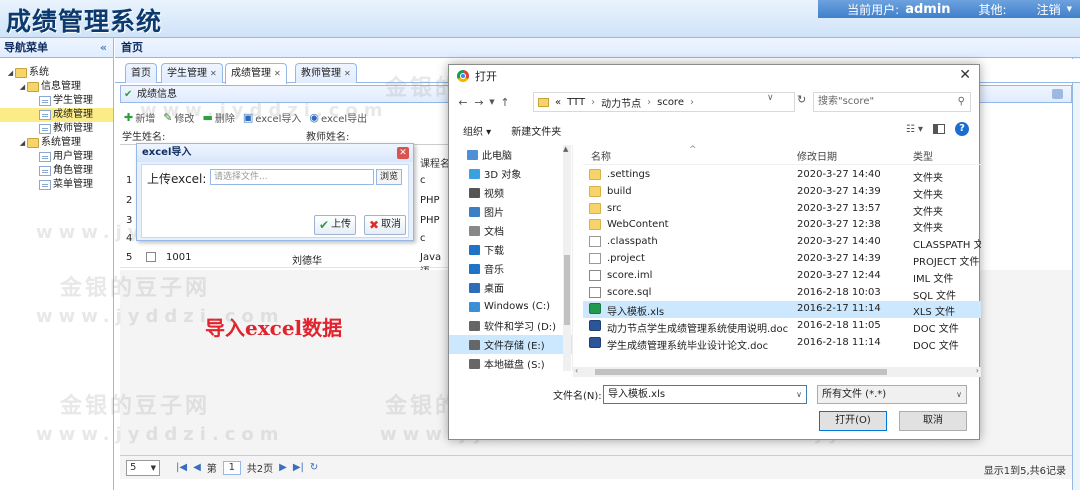 The width and height of the screenshot is (1080, 490). I want to click on file-row: .project 2020-3-27 14:39 PROJECT 文件, so click(782, 259).